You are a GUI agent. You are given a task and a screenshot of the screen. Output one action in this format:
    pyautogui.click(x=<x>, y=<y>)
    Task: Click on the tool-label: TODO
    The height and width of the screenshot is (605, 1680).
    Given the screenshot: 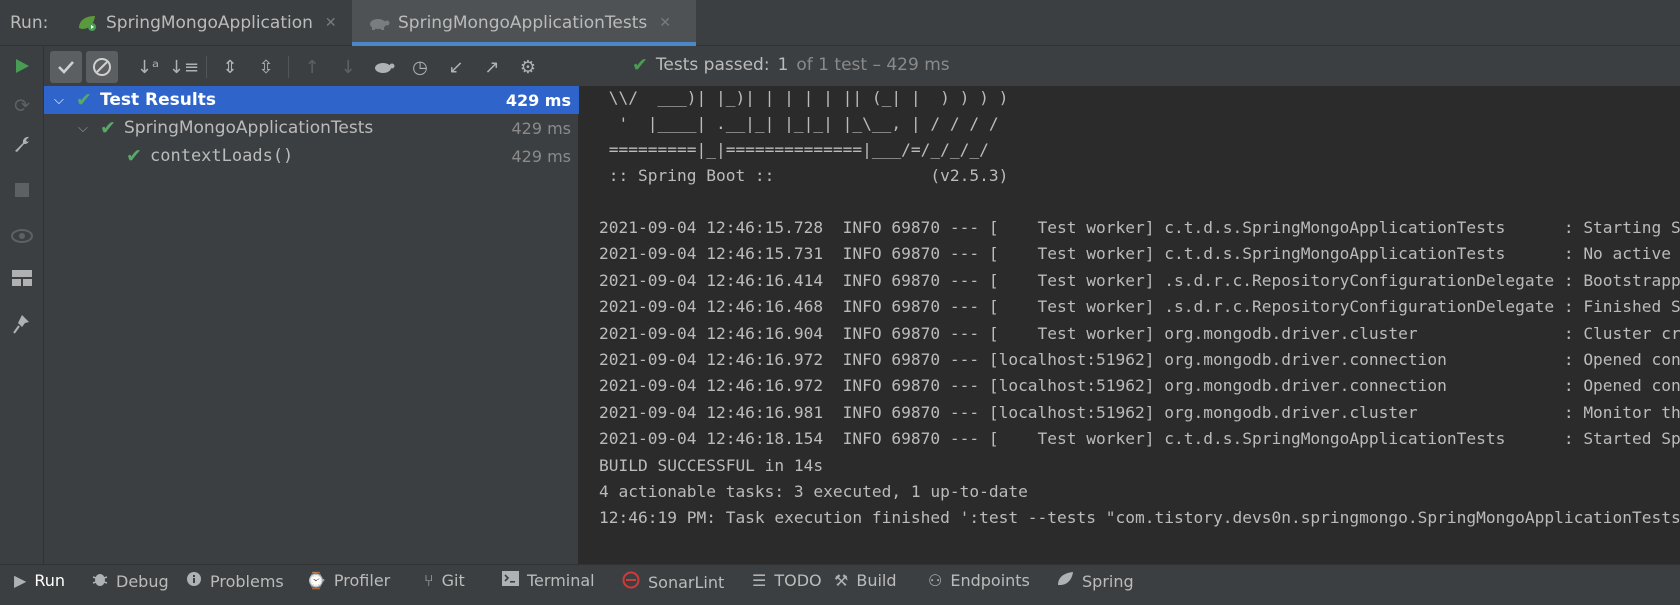 What is the action you would take?
    pyautogui.click(x=798, y=580)
    